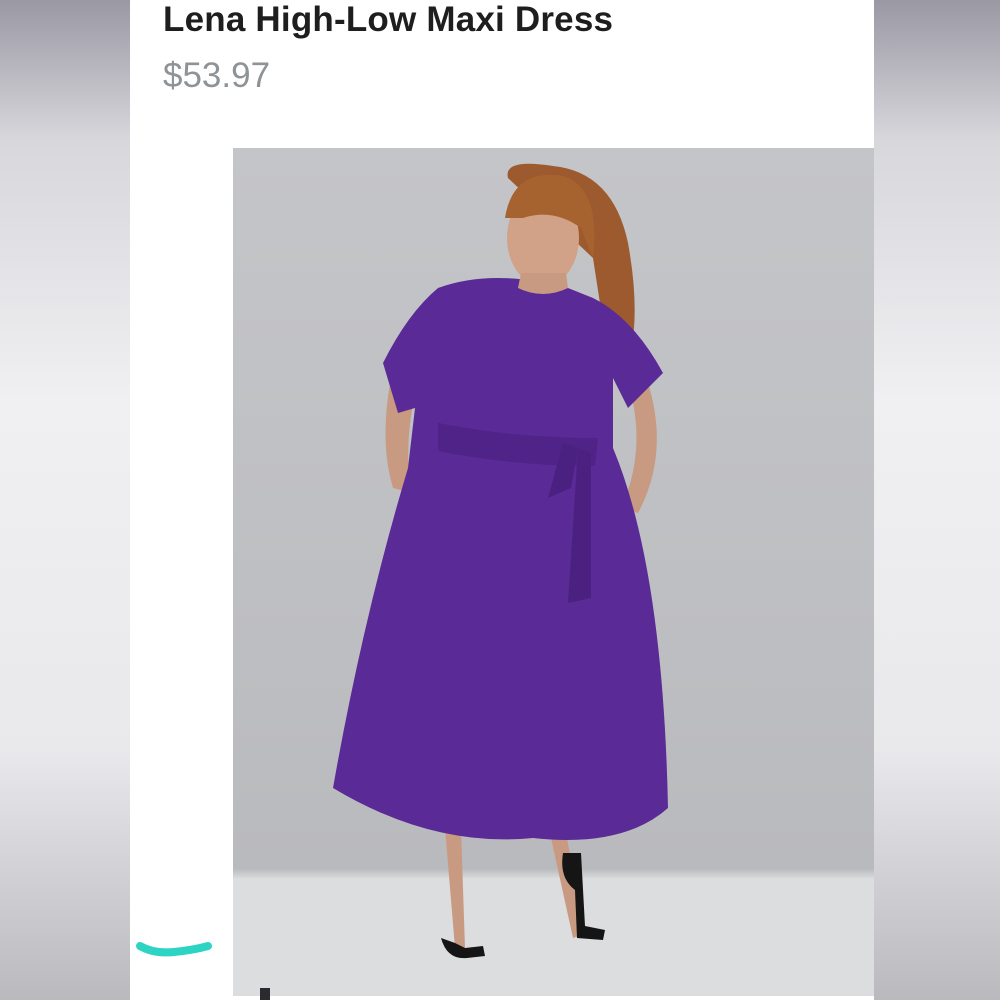 The width and height of the screenshot is (1000, 1000). Describe the element at coordinates (217, 75) in the screenshot. I see `product-price: $53.97` at that location.